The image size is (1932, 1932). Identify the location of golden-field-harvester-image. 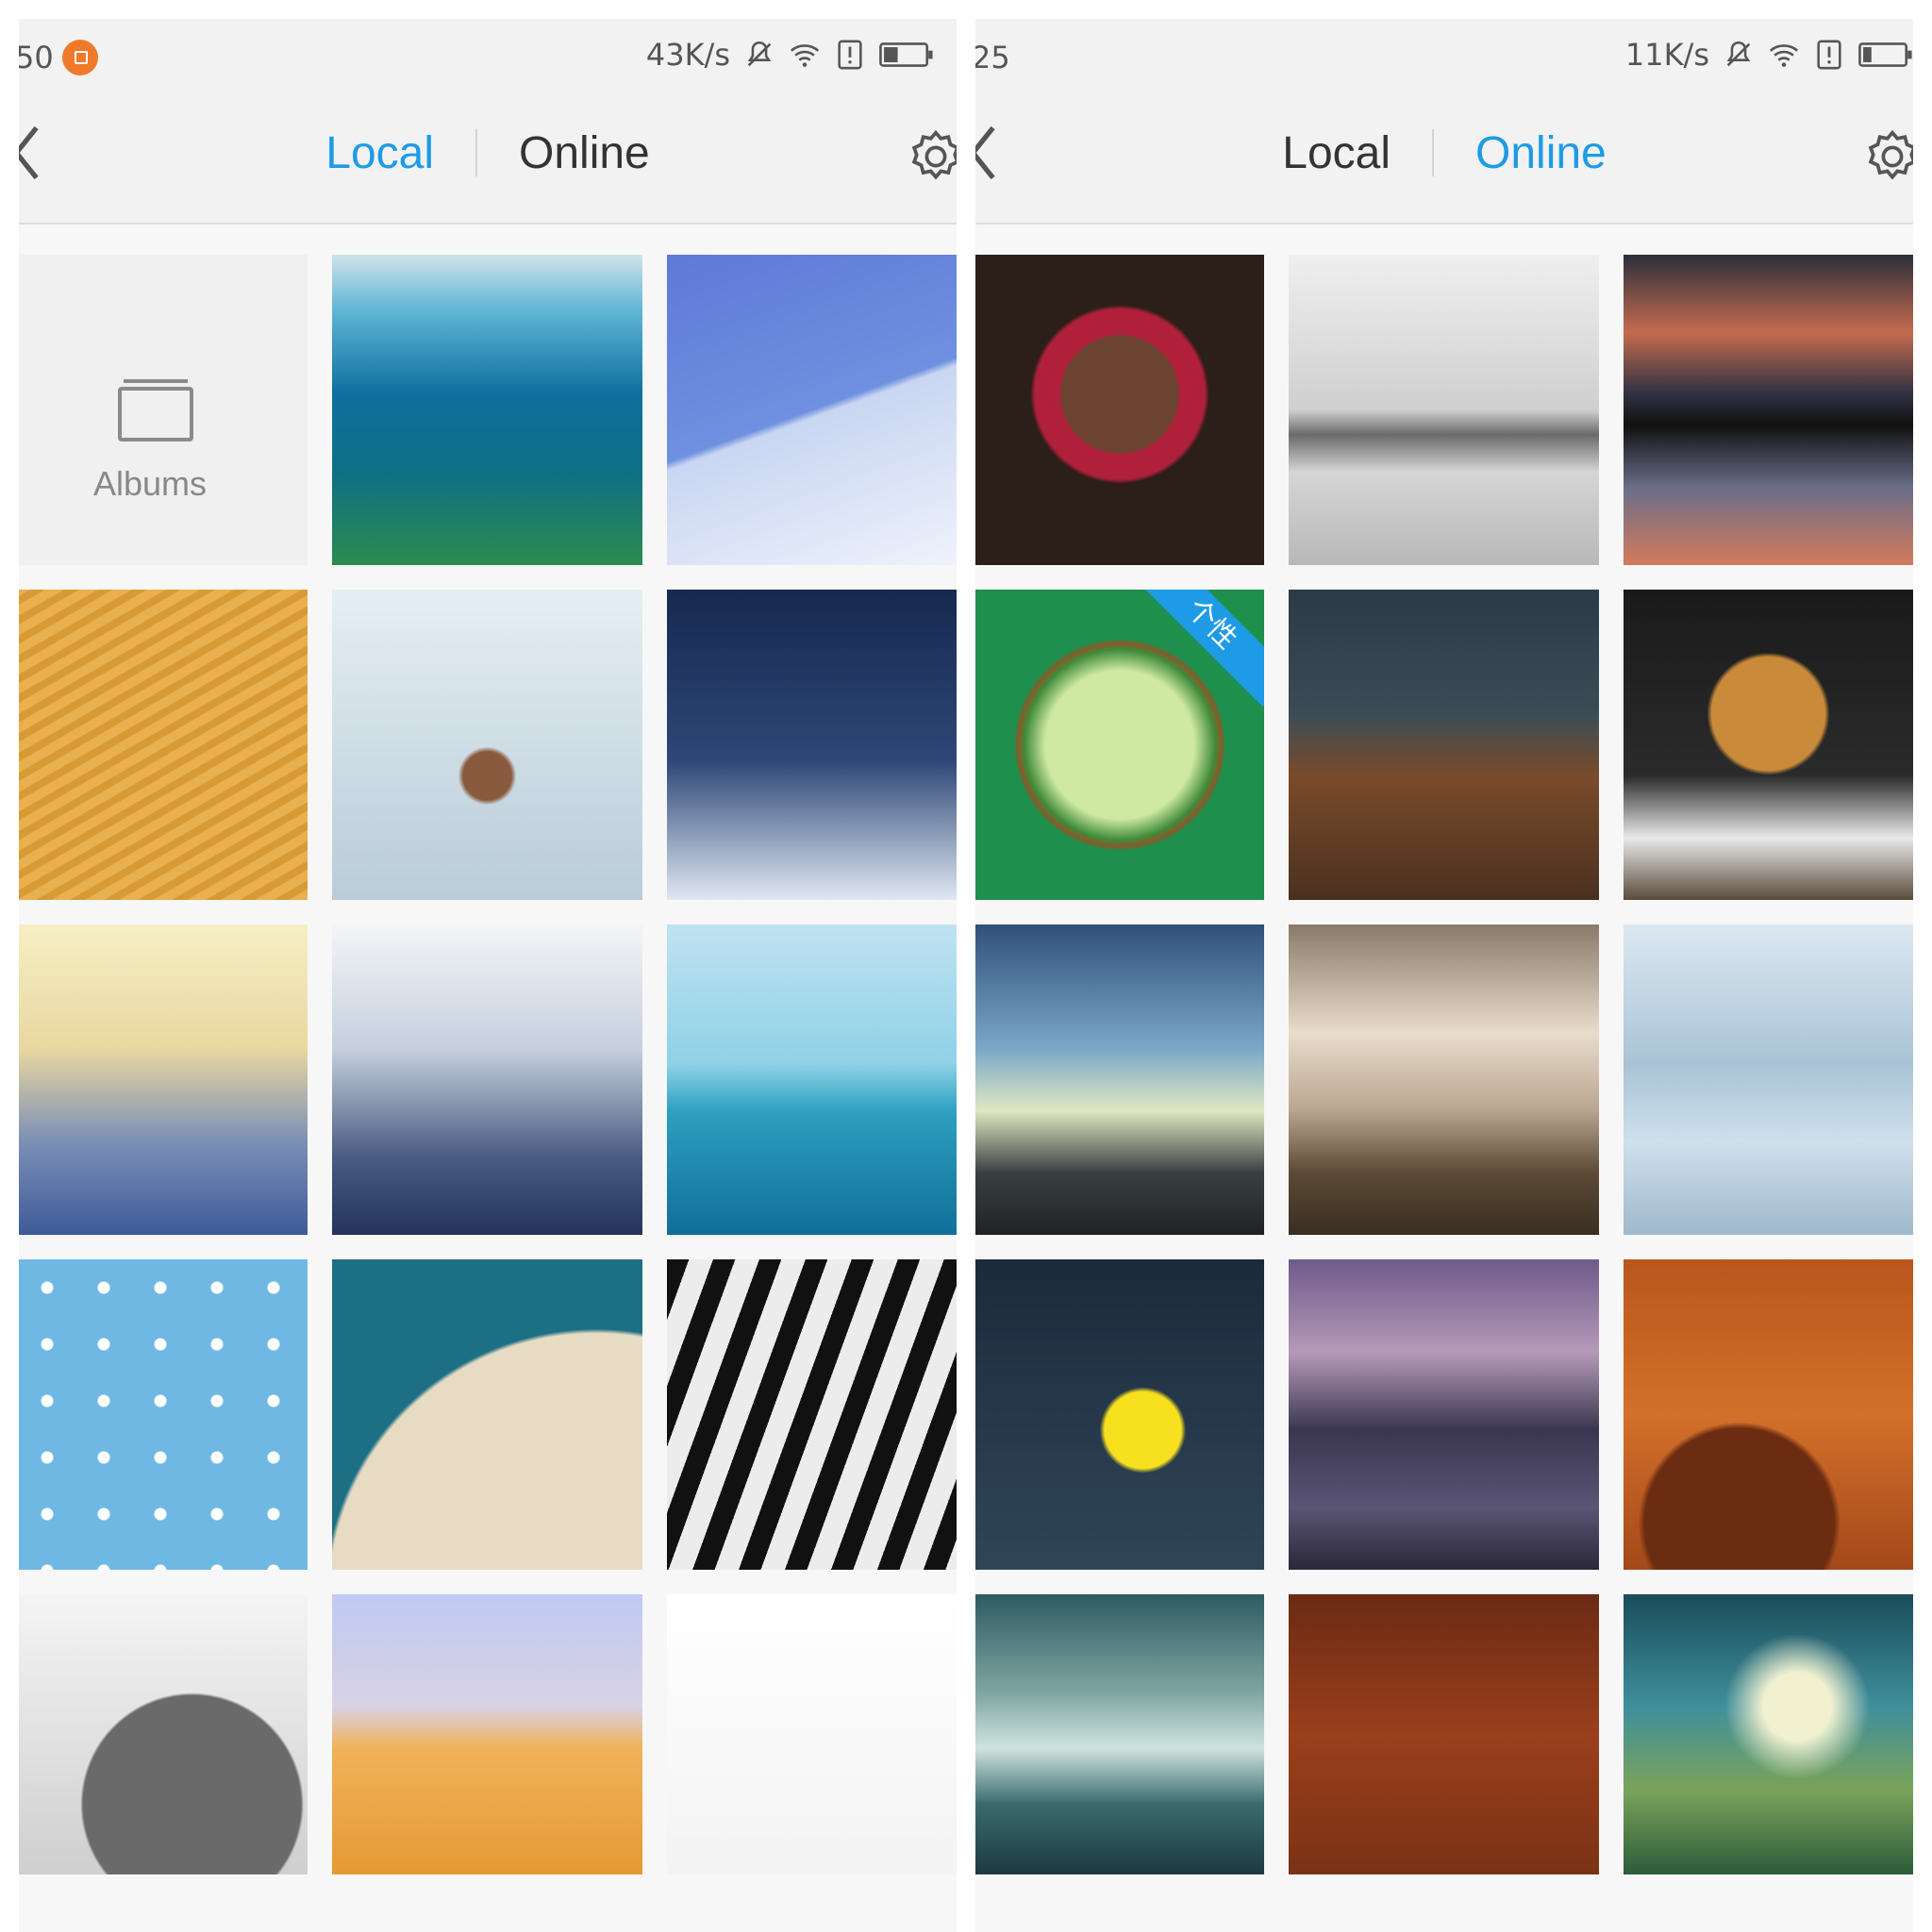
(163, 745).